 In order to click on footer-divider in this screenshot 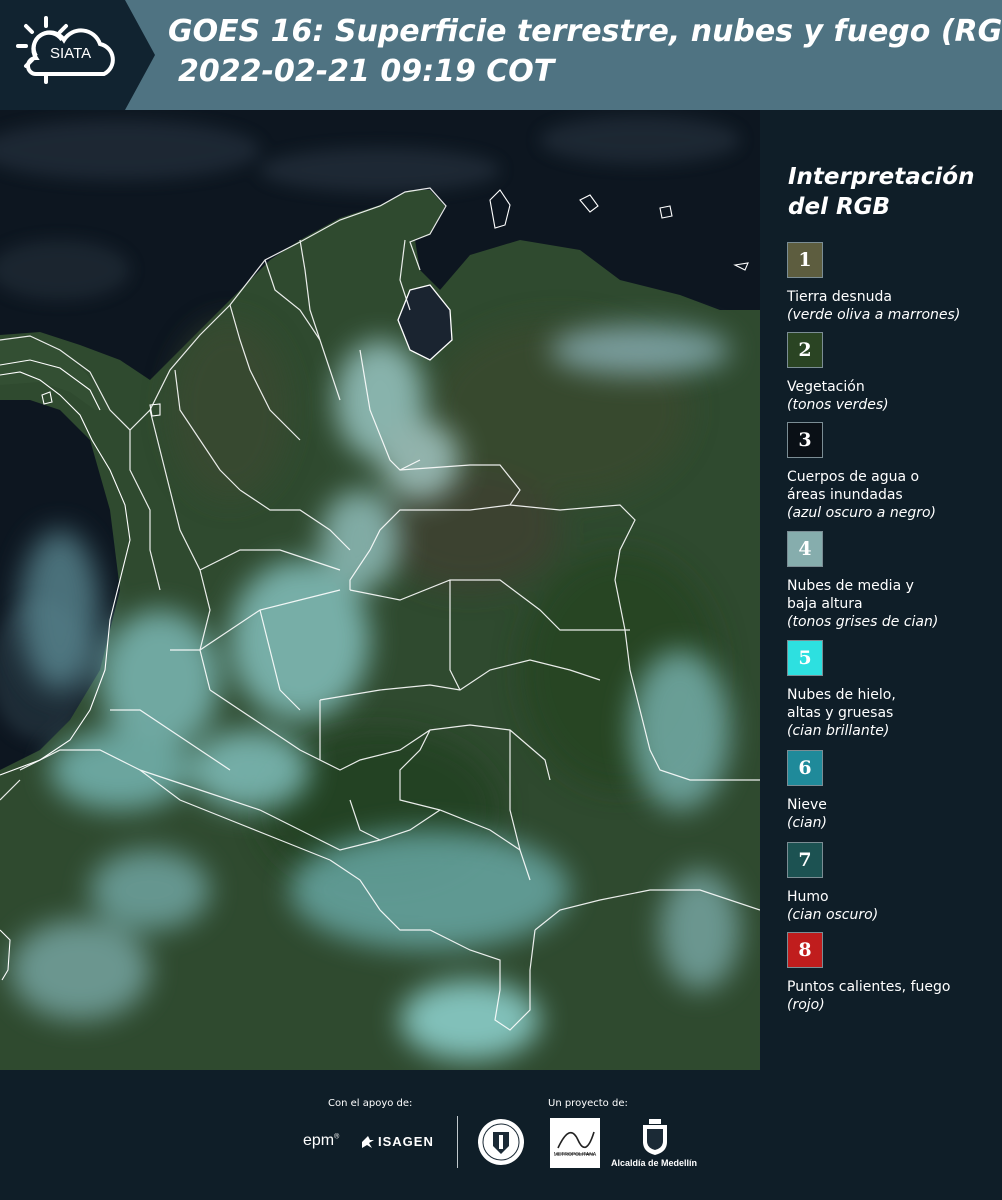, I will do `click(457, 1142)`.